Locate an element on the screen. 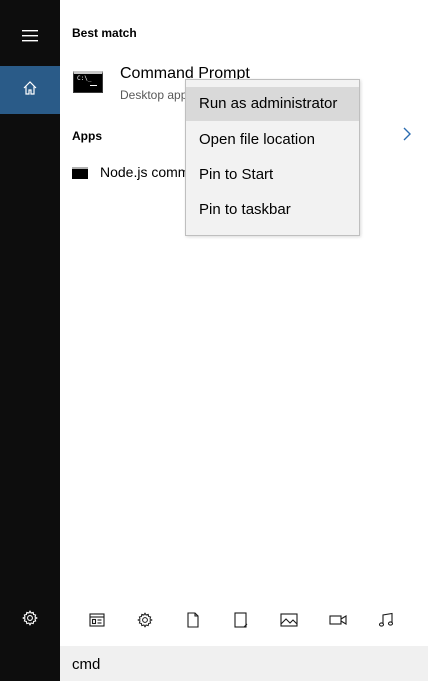 The width and height of the screenshot is (428, 681). music-filter-icon is located at coordinates (386, 622).